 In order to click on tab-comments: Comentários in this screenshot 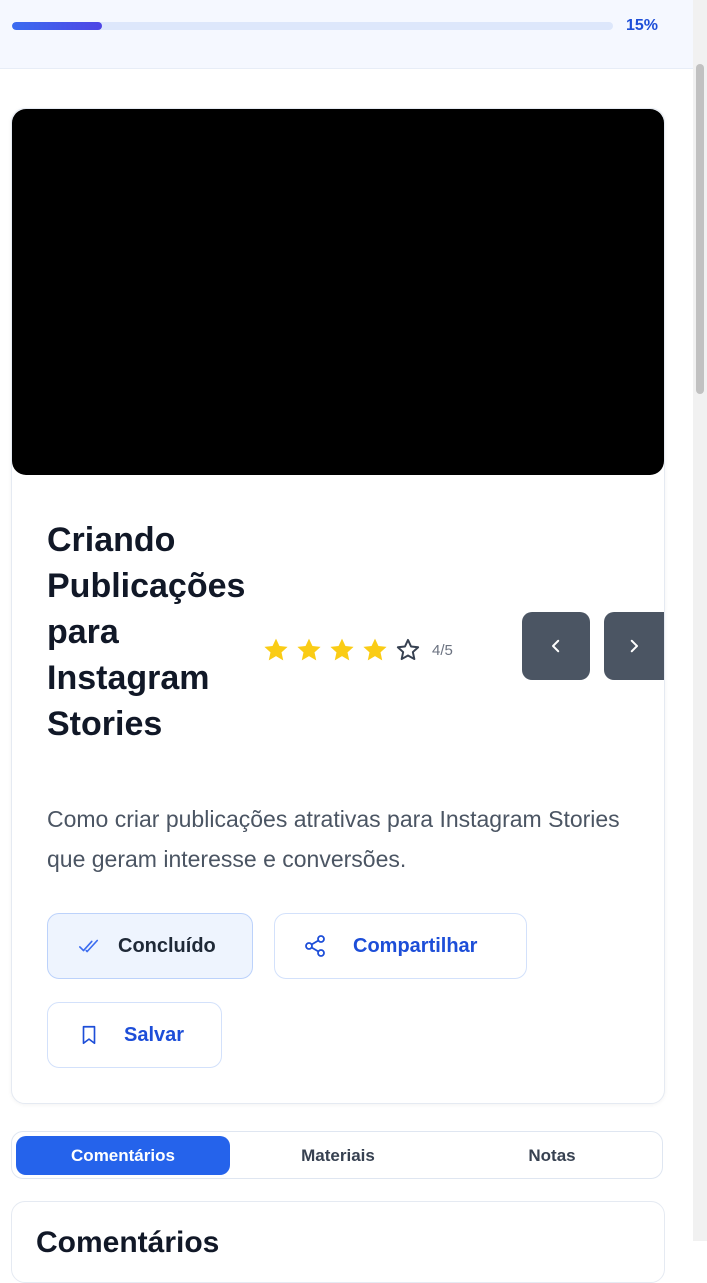, I will do `click(123, 1155)`.